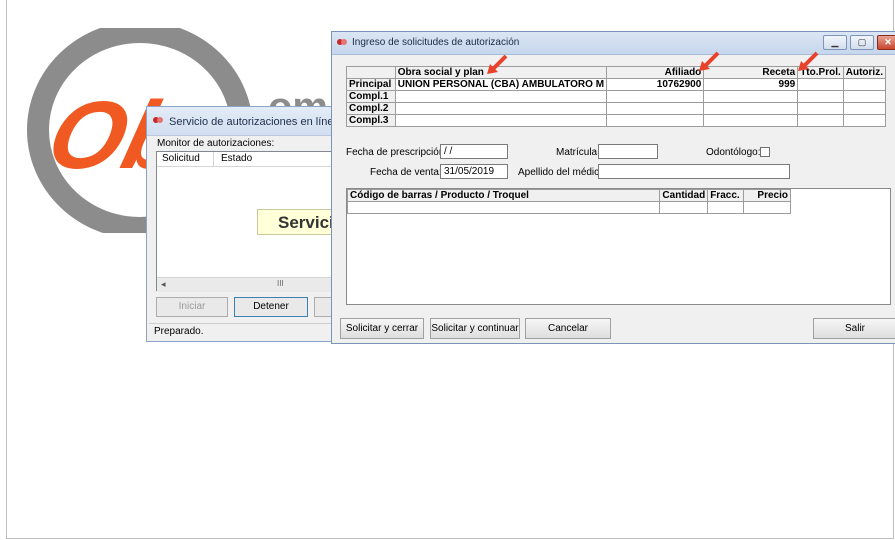 The height and width of the screenshot is (540, 895). I want to click on grid-row: Compl.3, so click(616, 120).